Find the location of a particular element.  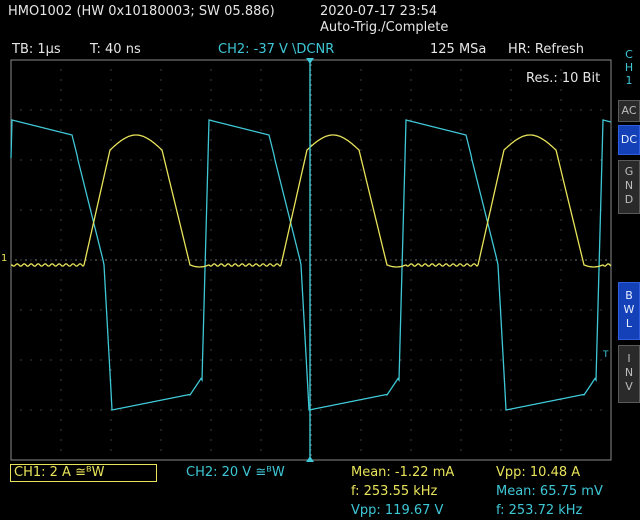

bandwidth-limit-button: BWL is located at coordinates (629, 311).